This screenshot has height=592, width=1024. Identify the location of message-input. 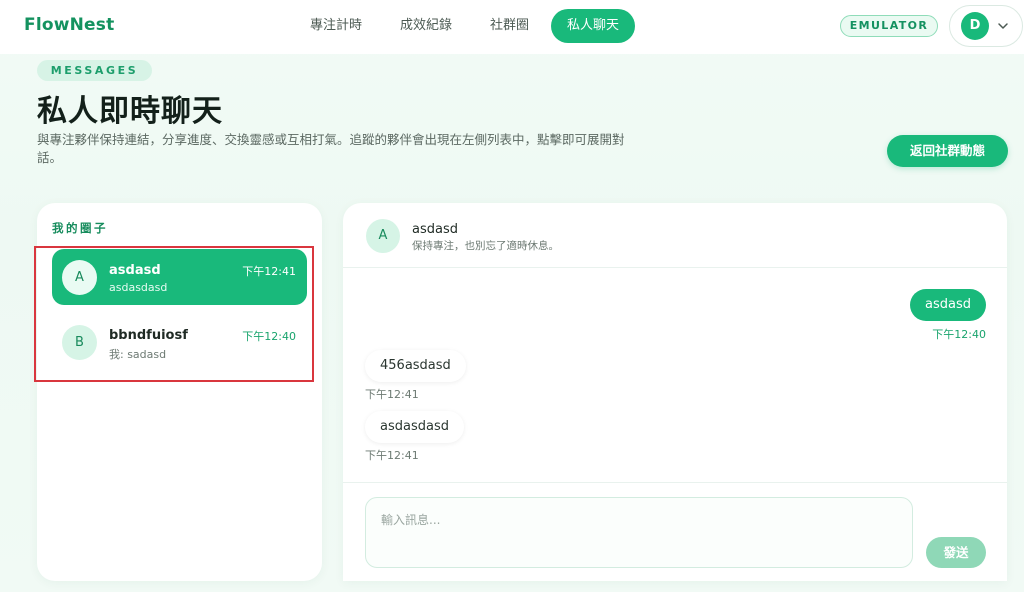
(639, 532).